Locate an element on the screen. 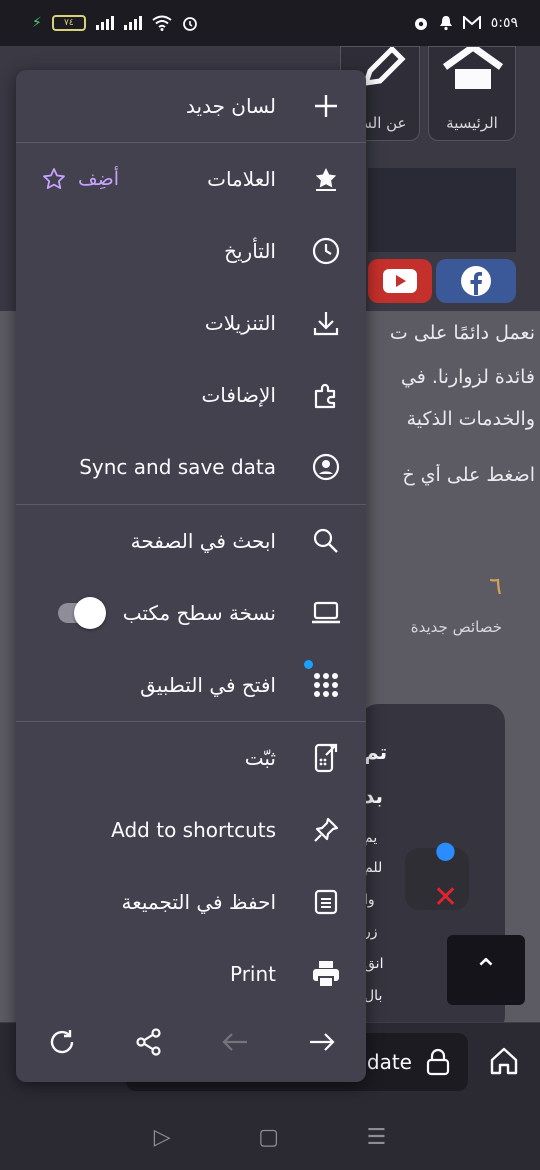 The height and width of the screenshot is (1170, 540). desktop-site-toggle is located at coordinates (82, 613).